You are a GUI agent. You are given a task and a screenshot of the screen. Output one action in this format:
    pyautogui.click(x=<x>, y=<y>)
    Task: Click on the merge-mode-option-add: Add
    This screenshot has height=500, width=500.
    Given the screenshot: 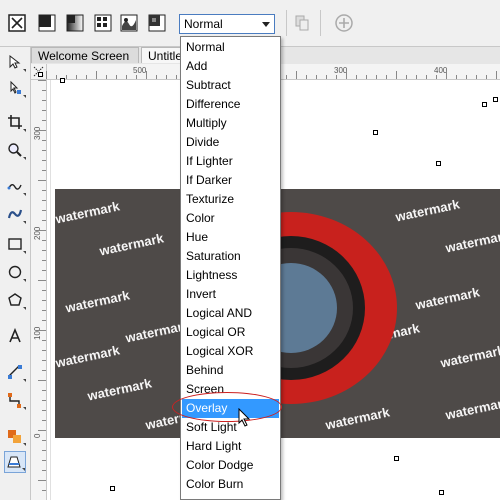 What is the action you would take?
    pyautogui.click(x=230, y=66)
    